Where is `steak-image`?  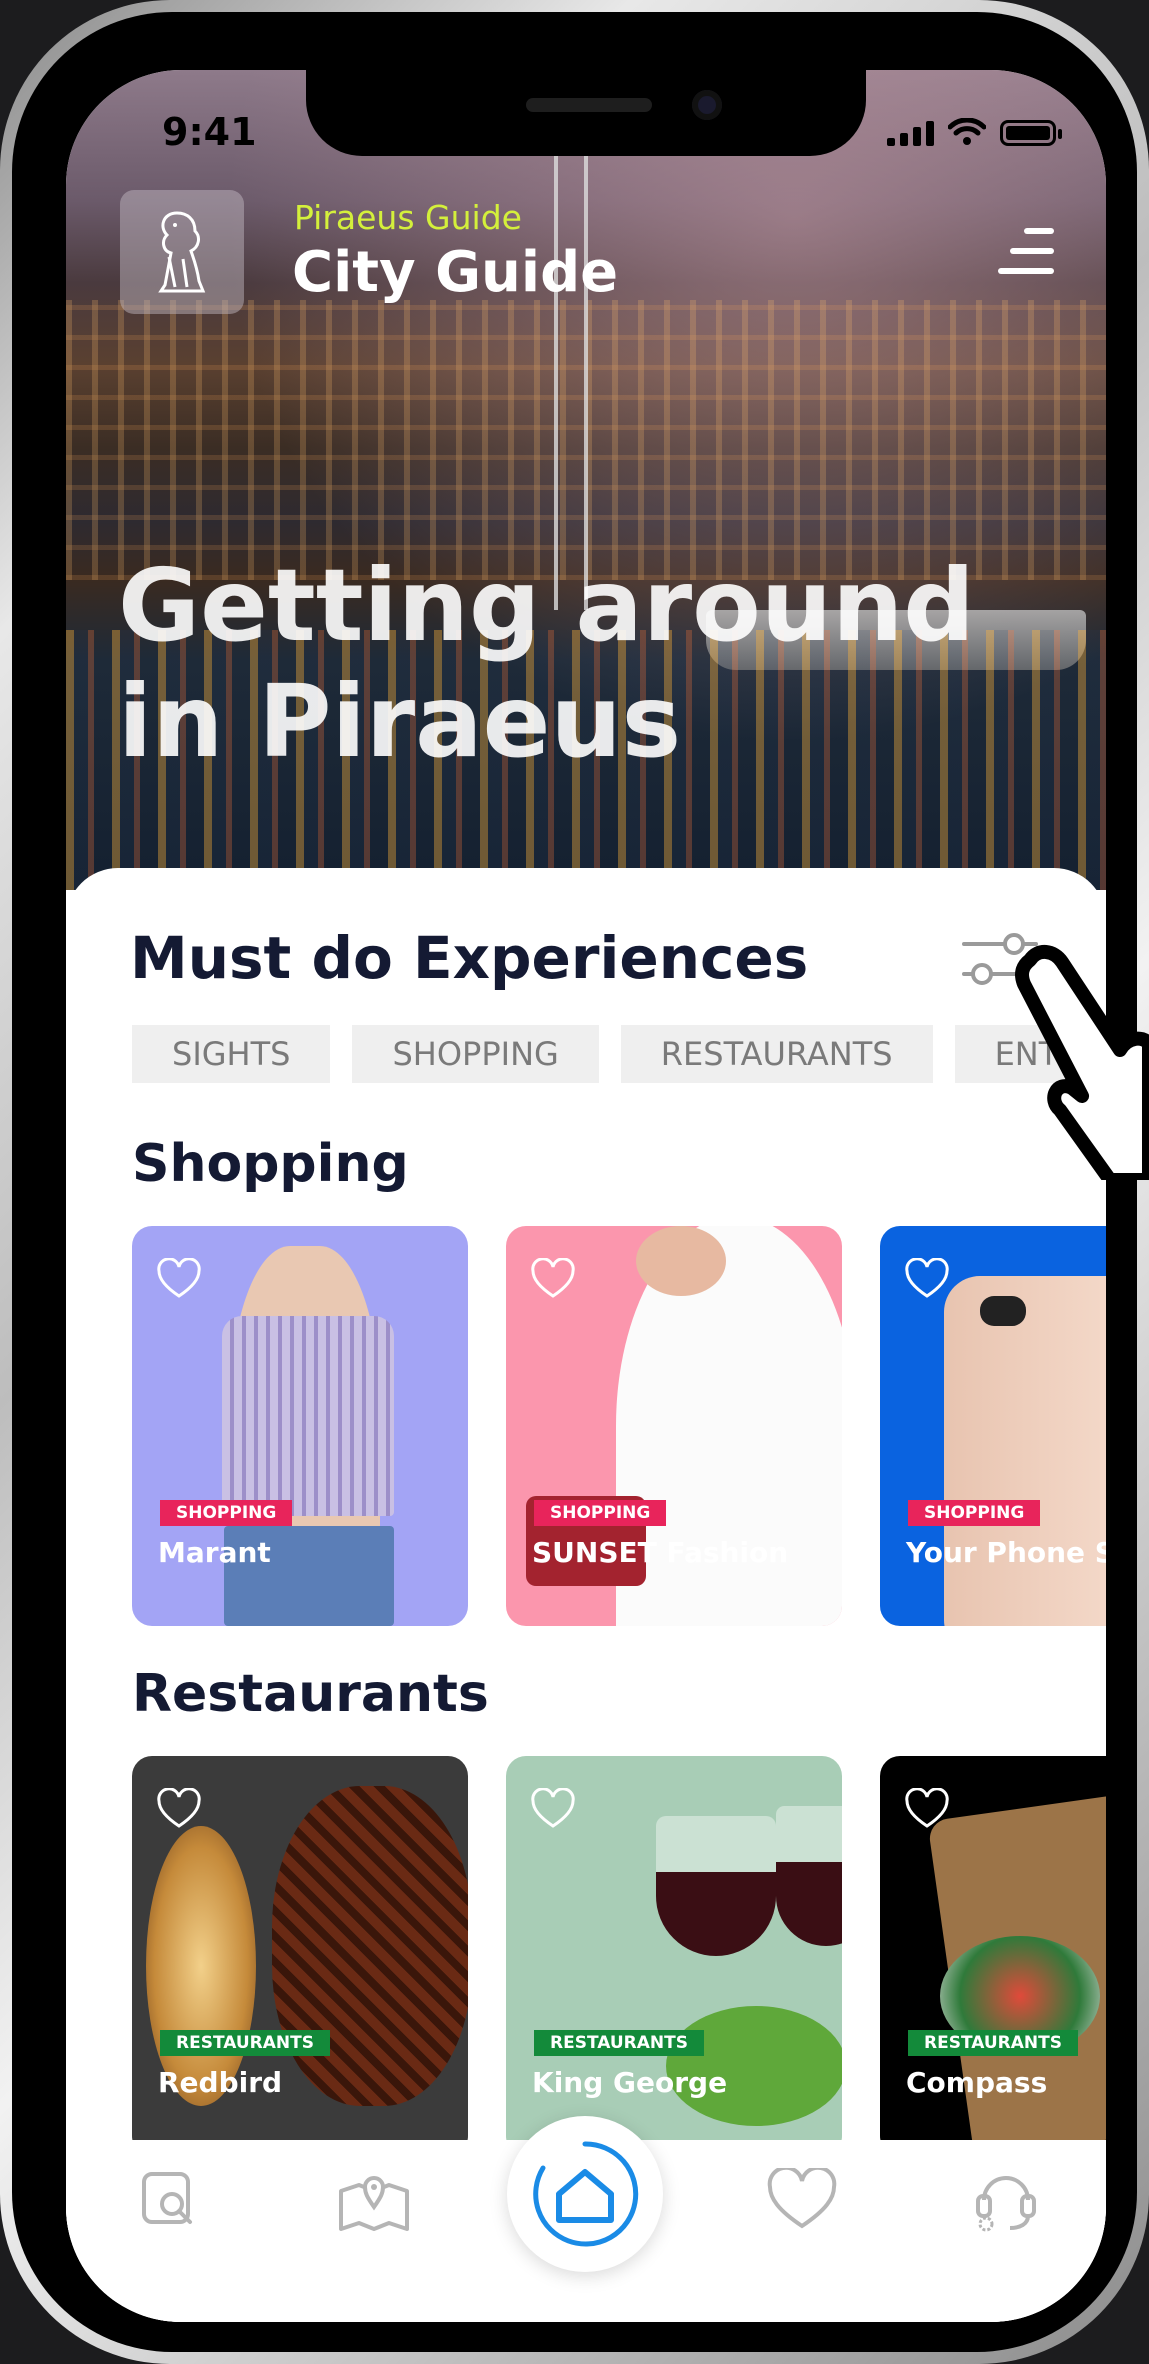 steak-image is located at coordinates (370, 1946).